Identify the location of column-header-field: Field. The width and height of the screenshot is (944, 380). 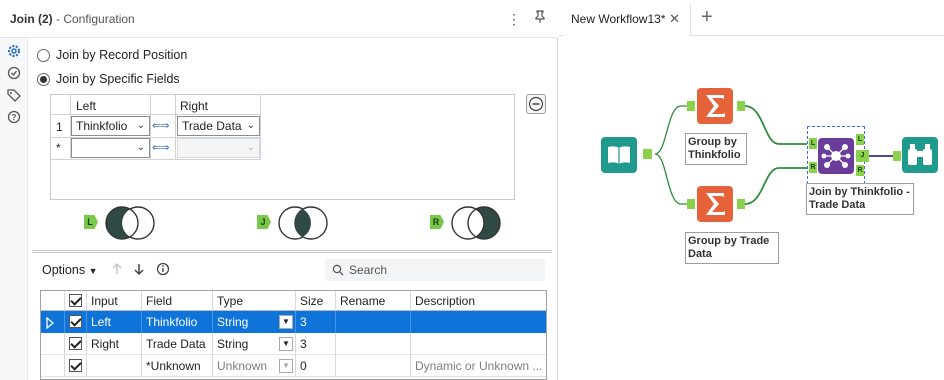
(177, 301).